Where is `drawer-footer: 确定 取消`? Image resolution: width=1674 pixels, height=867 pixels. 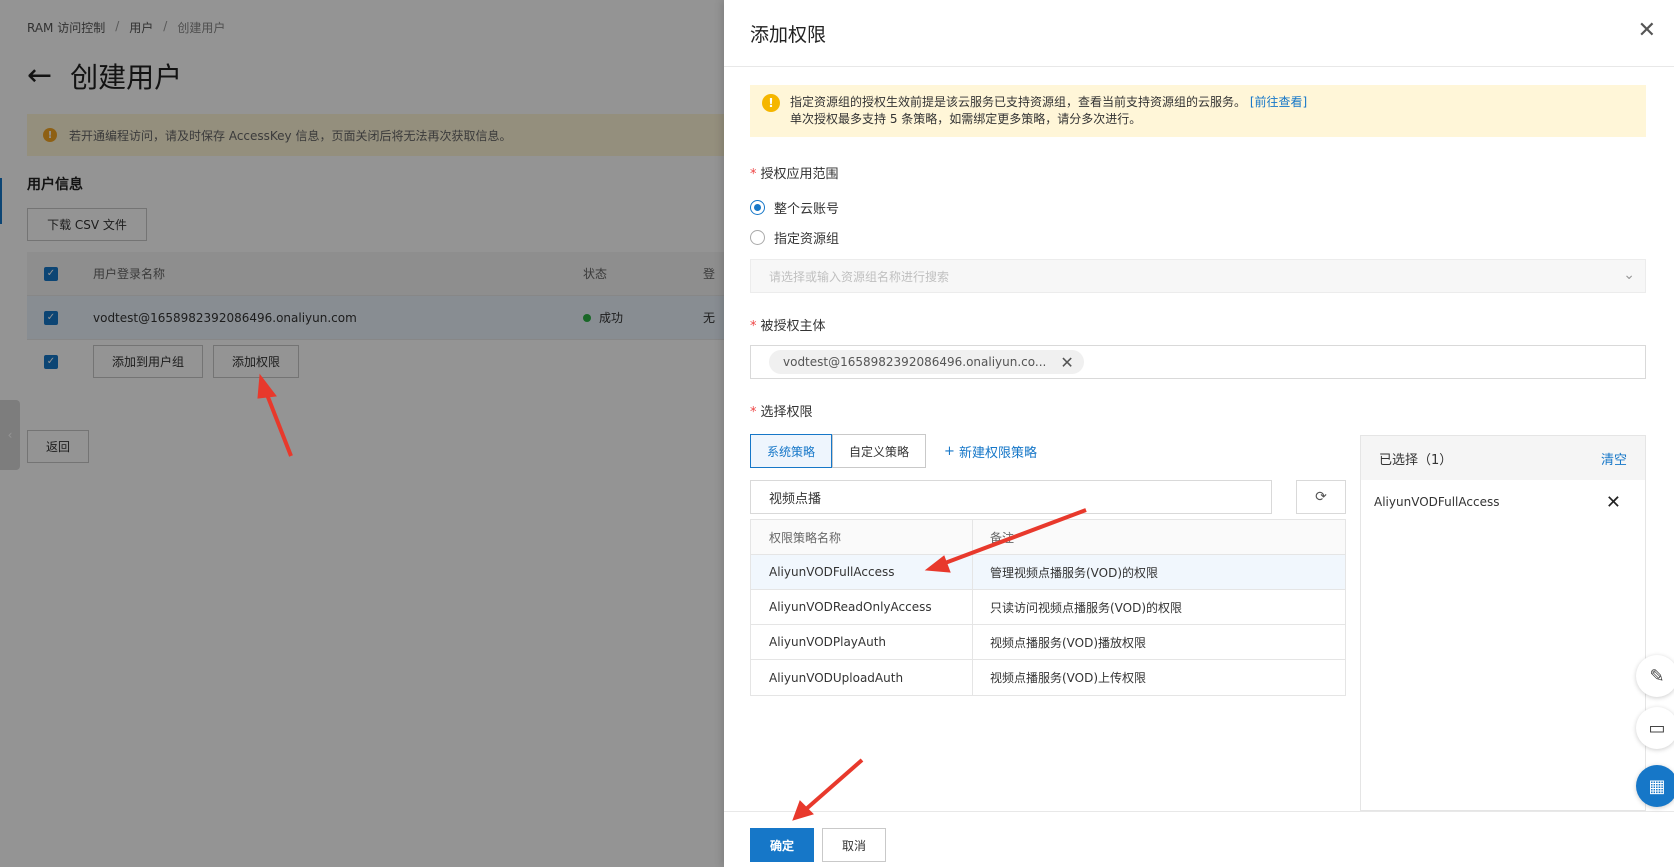 drawer-footer: 确定 取消 is located at coordinates (1199, 839).